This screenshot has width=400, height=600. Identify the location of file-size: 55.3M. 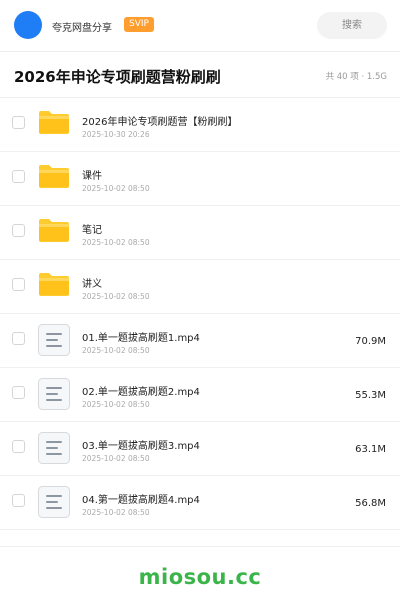
(370, 395).